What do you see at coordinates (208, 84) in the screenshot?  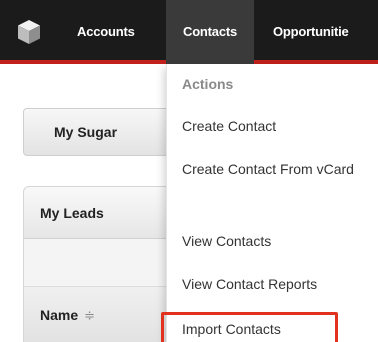 I see `dropdown-heading: Actions` at bounding box center [208, 84].